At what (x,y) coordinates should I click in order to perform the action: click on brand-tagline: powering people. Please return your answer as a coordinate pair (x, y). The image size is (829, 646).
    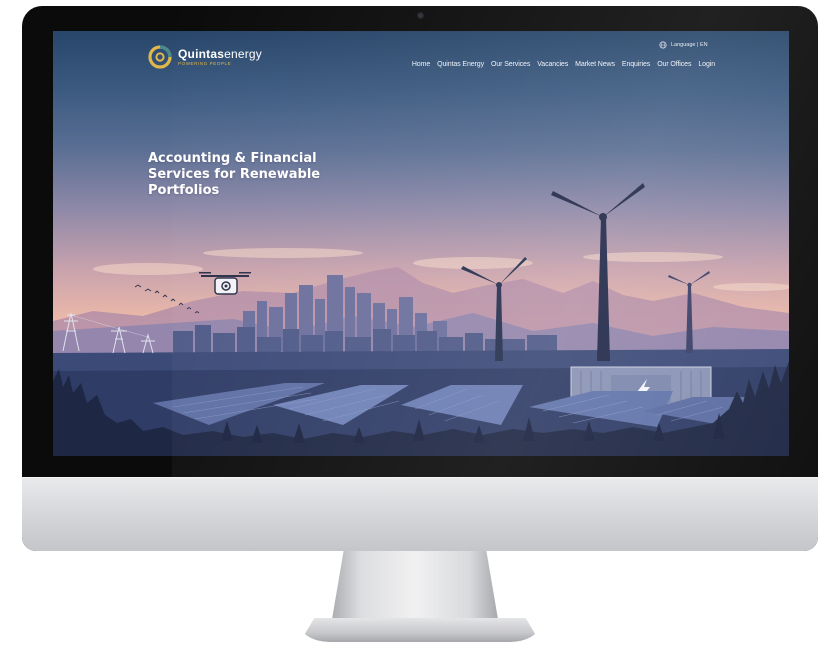
    Looking at the image, I should click on (205, 63).